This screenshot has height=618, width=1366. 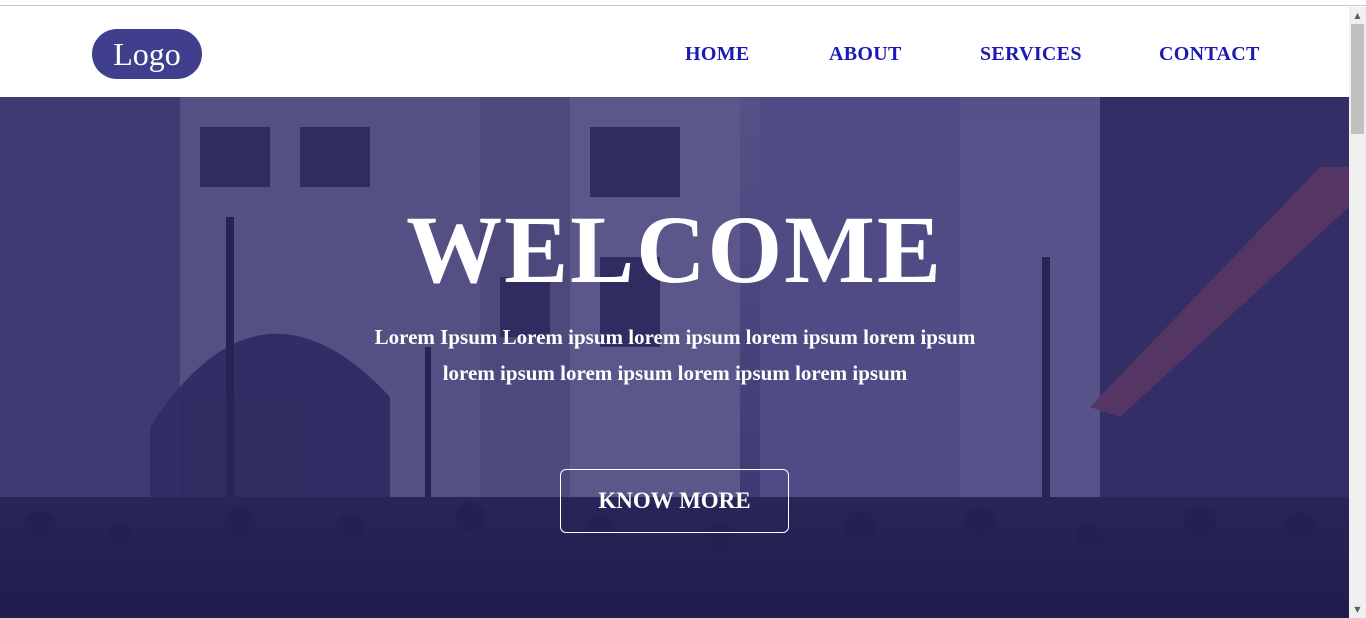 What do you see at coordinates (1357, 15) in the screenshot?
I see `scroll-up-arrow-icon: ▲` at bounding box center [1357, 15].